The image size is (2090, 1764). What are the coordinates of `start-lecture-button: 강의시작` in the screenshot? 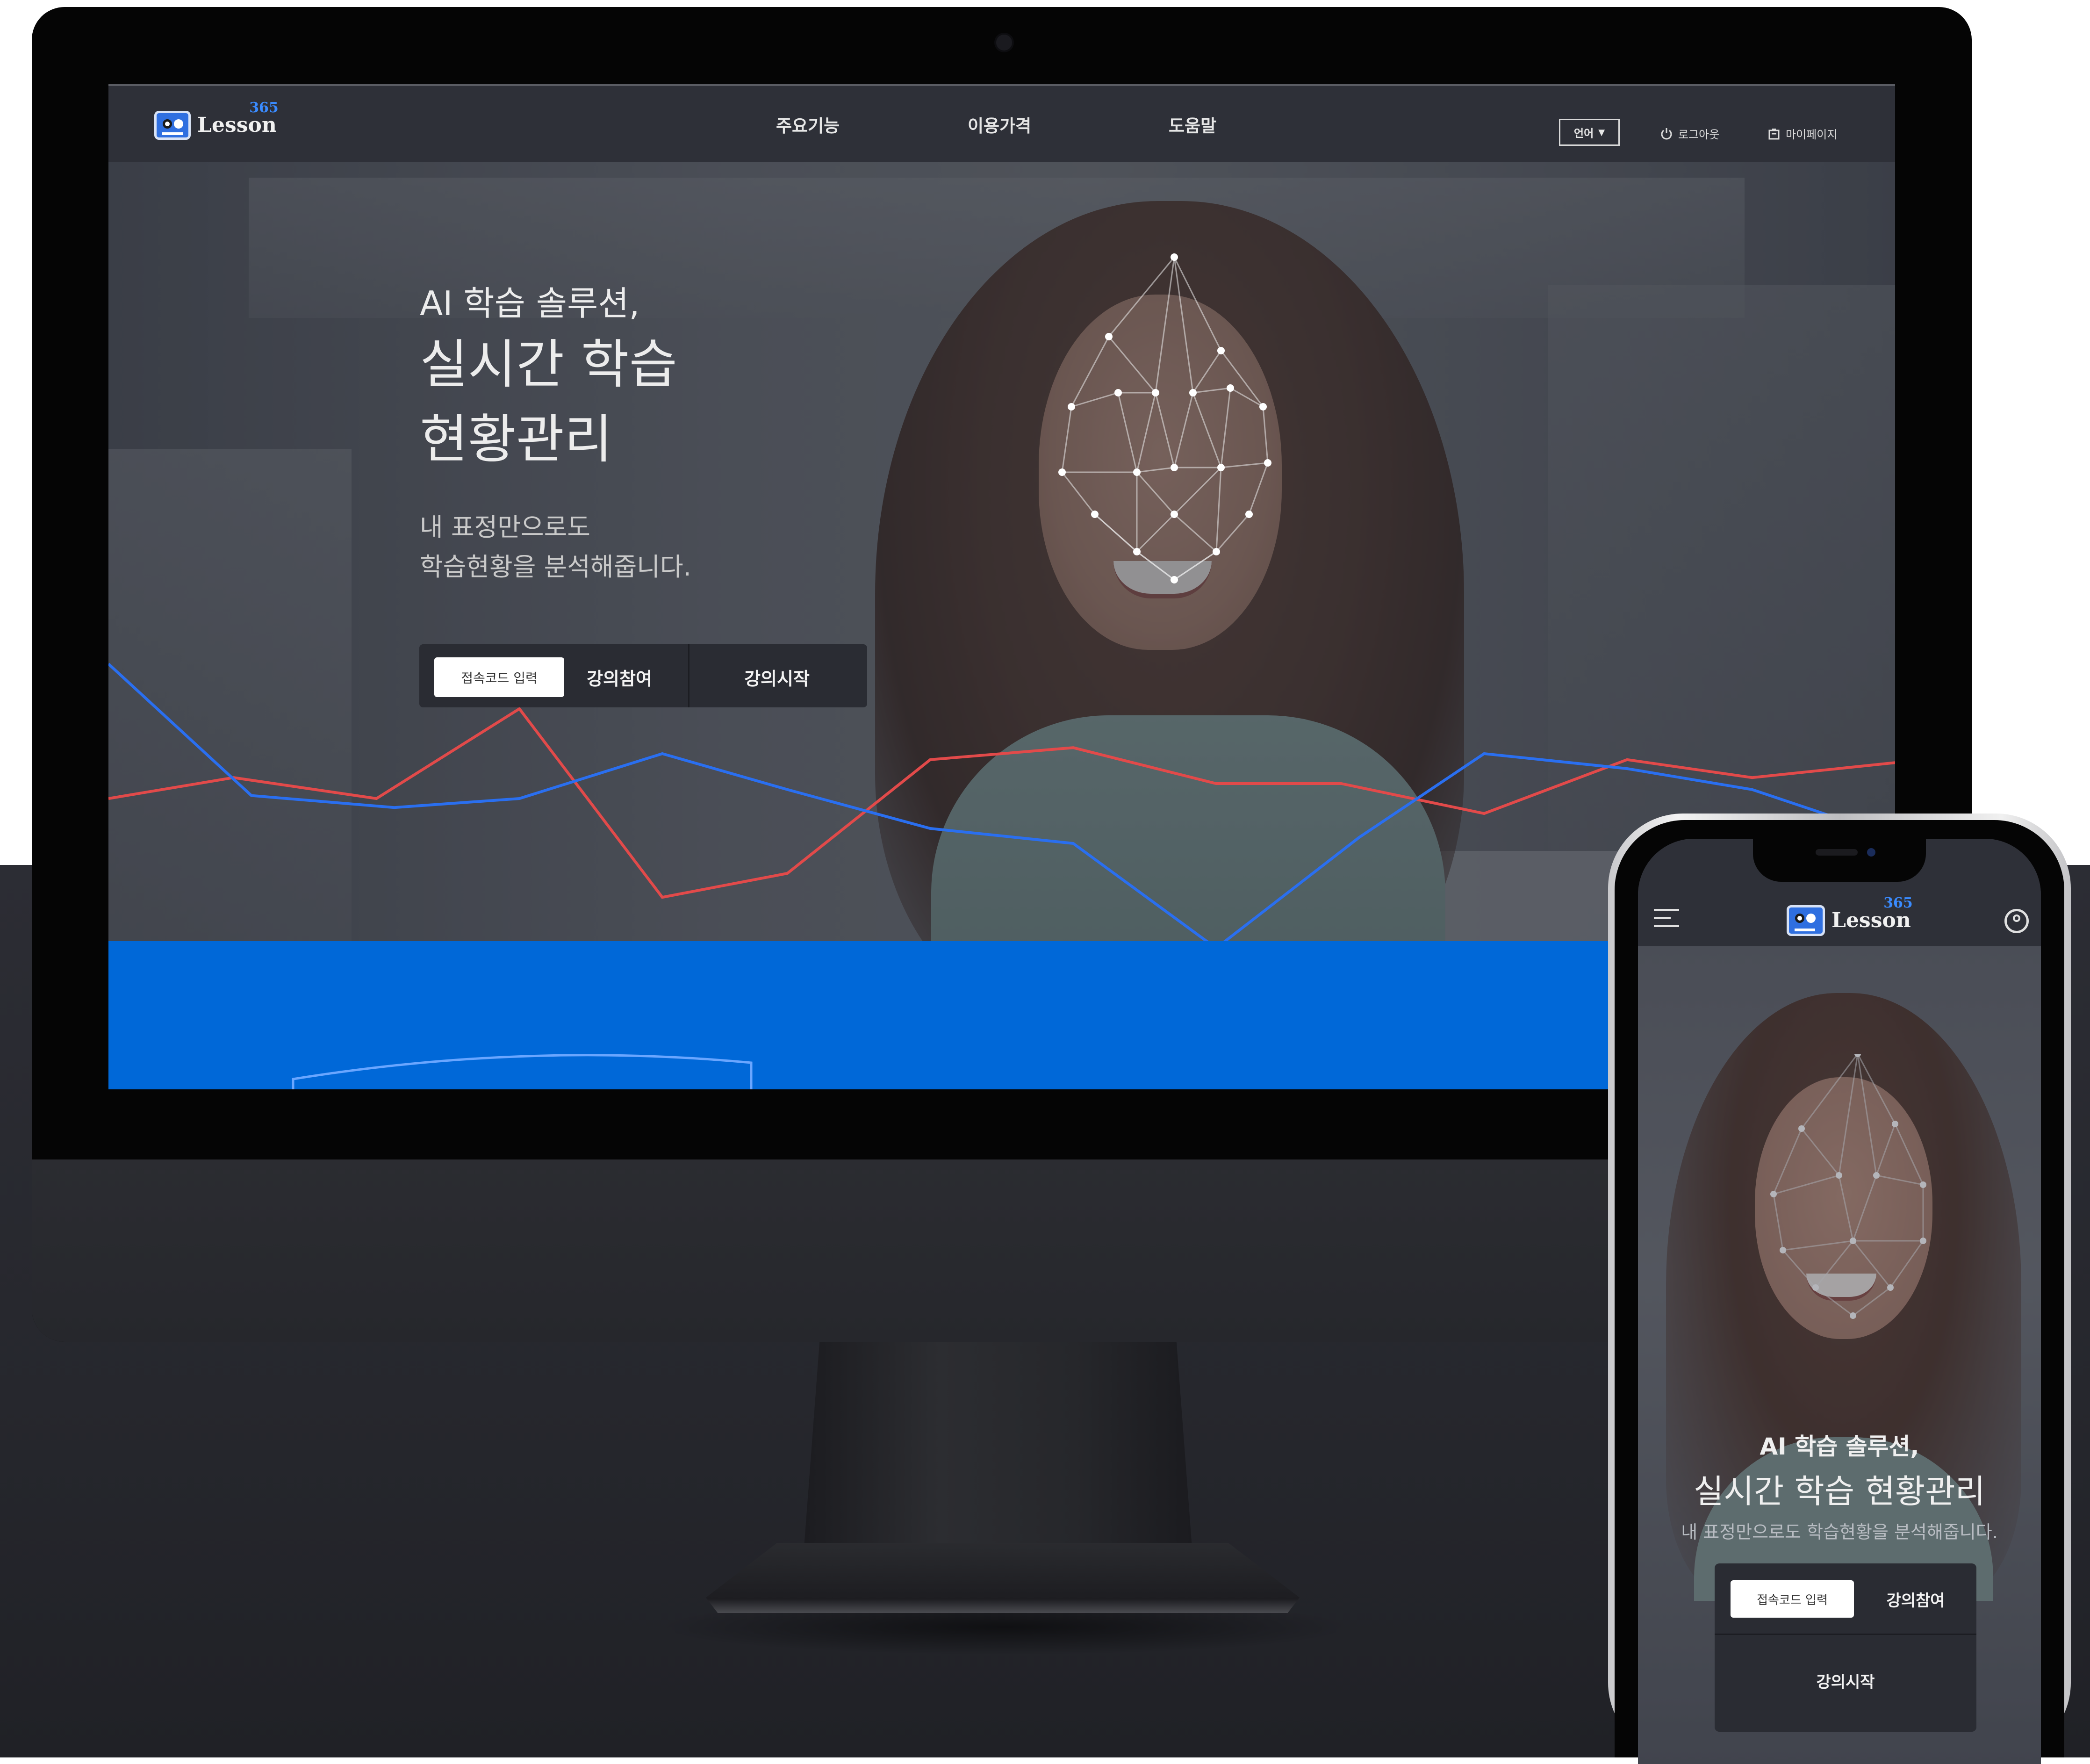 It's located at (776, 677).